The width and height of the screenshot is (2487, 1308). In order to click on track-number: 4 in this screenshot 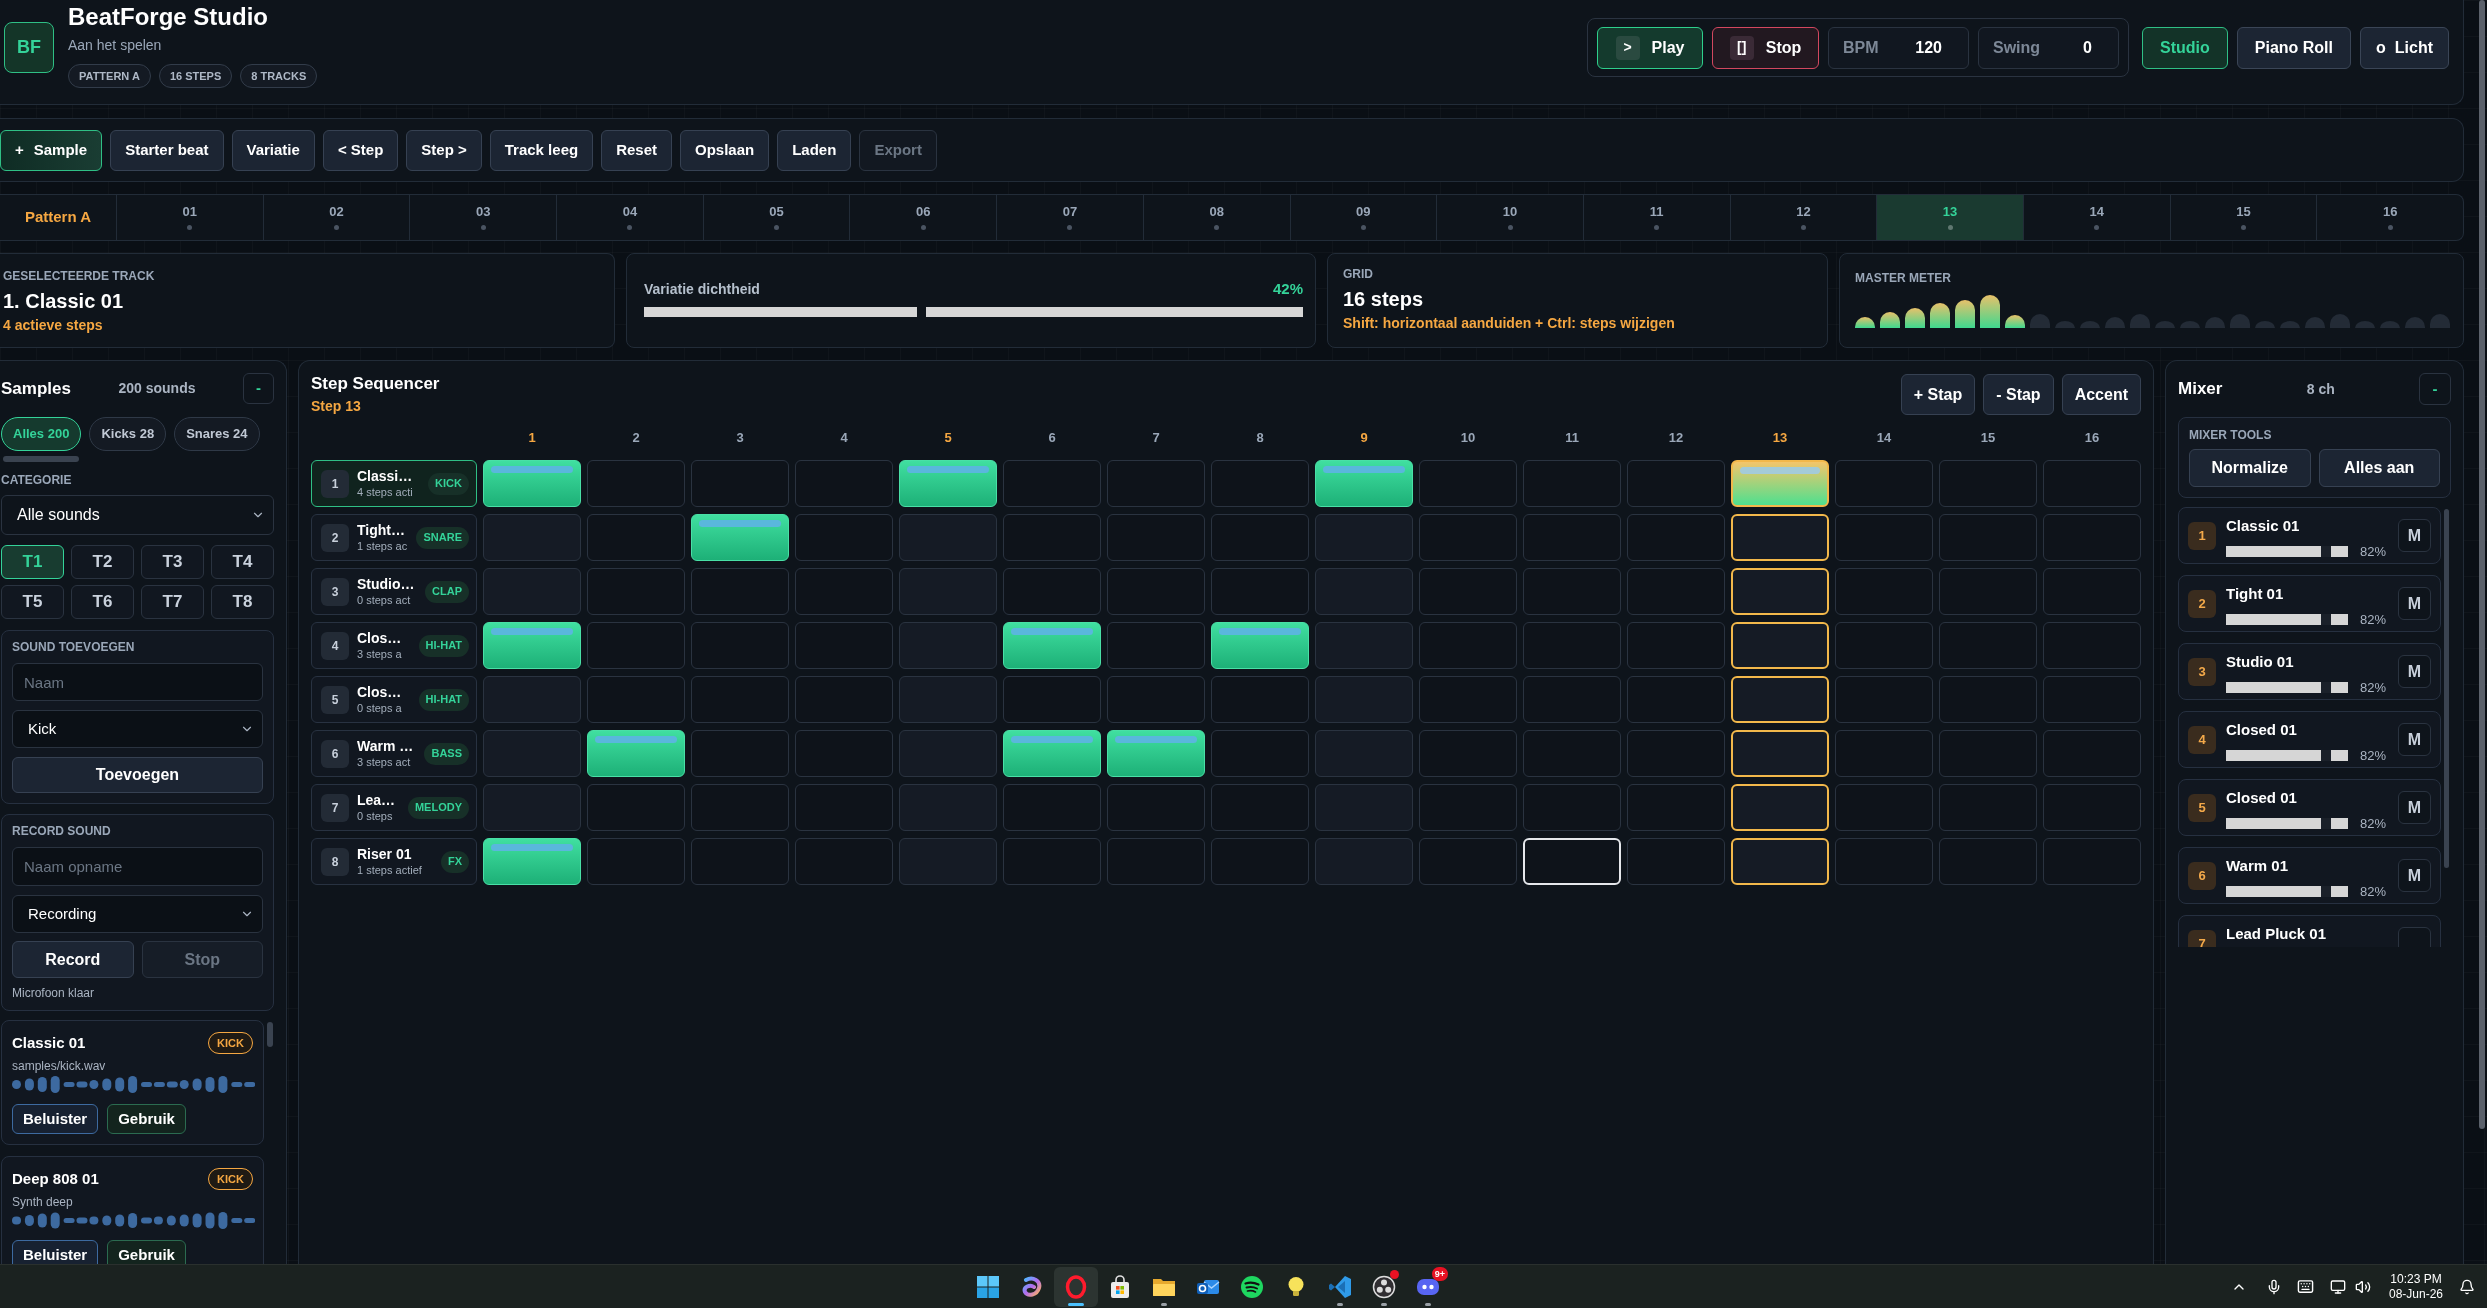, I will do `click(335, 645)`.